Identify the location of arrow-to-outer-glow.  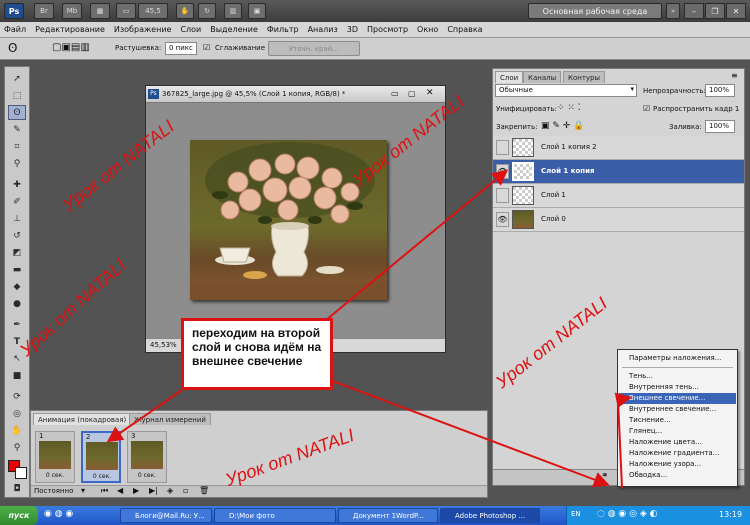
(623, 400).